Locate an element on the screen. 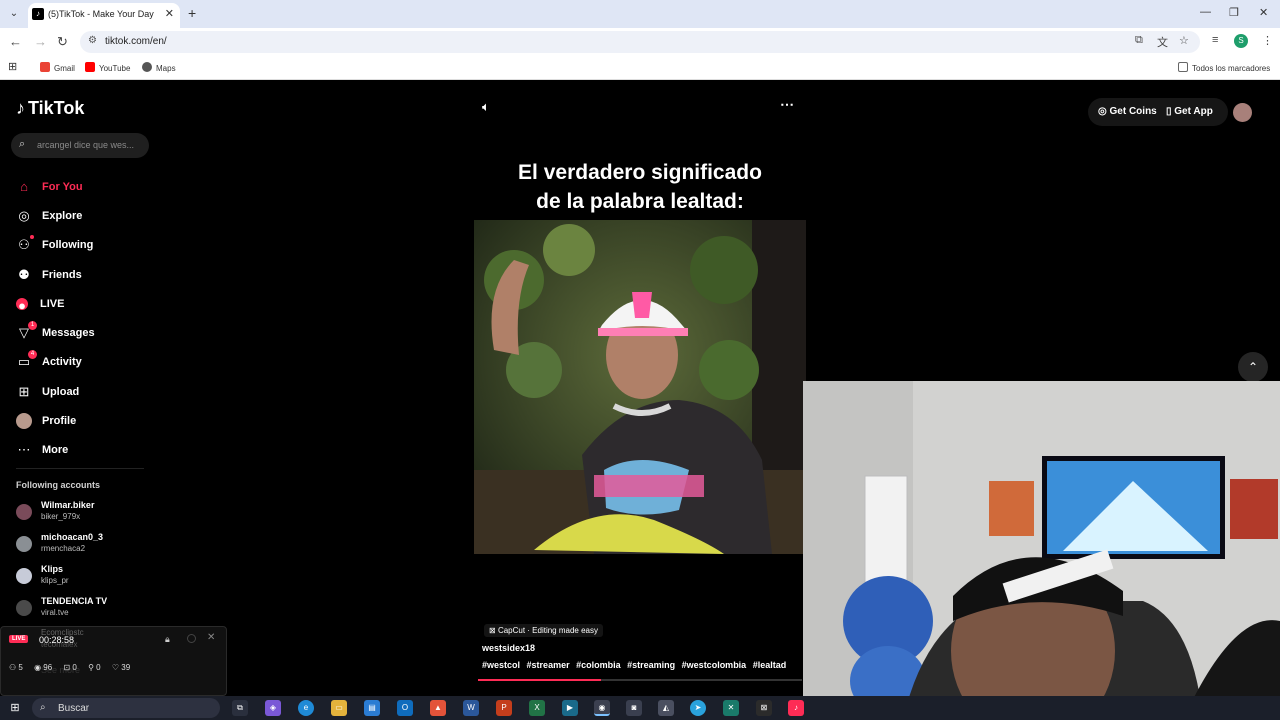 The height and width of the screenshot is (720, 1280). brave-icon: ▲ is located at coordinates (438, 708).